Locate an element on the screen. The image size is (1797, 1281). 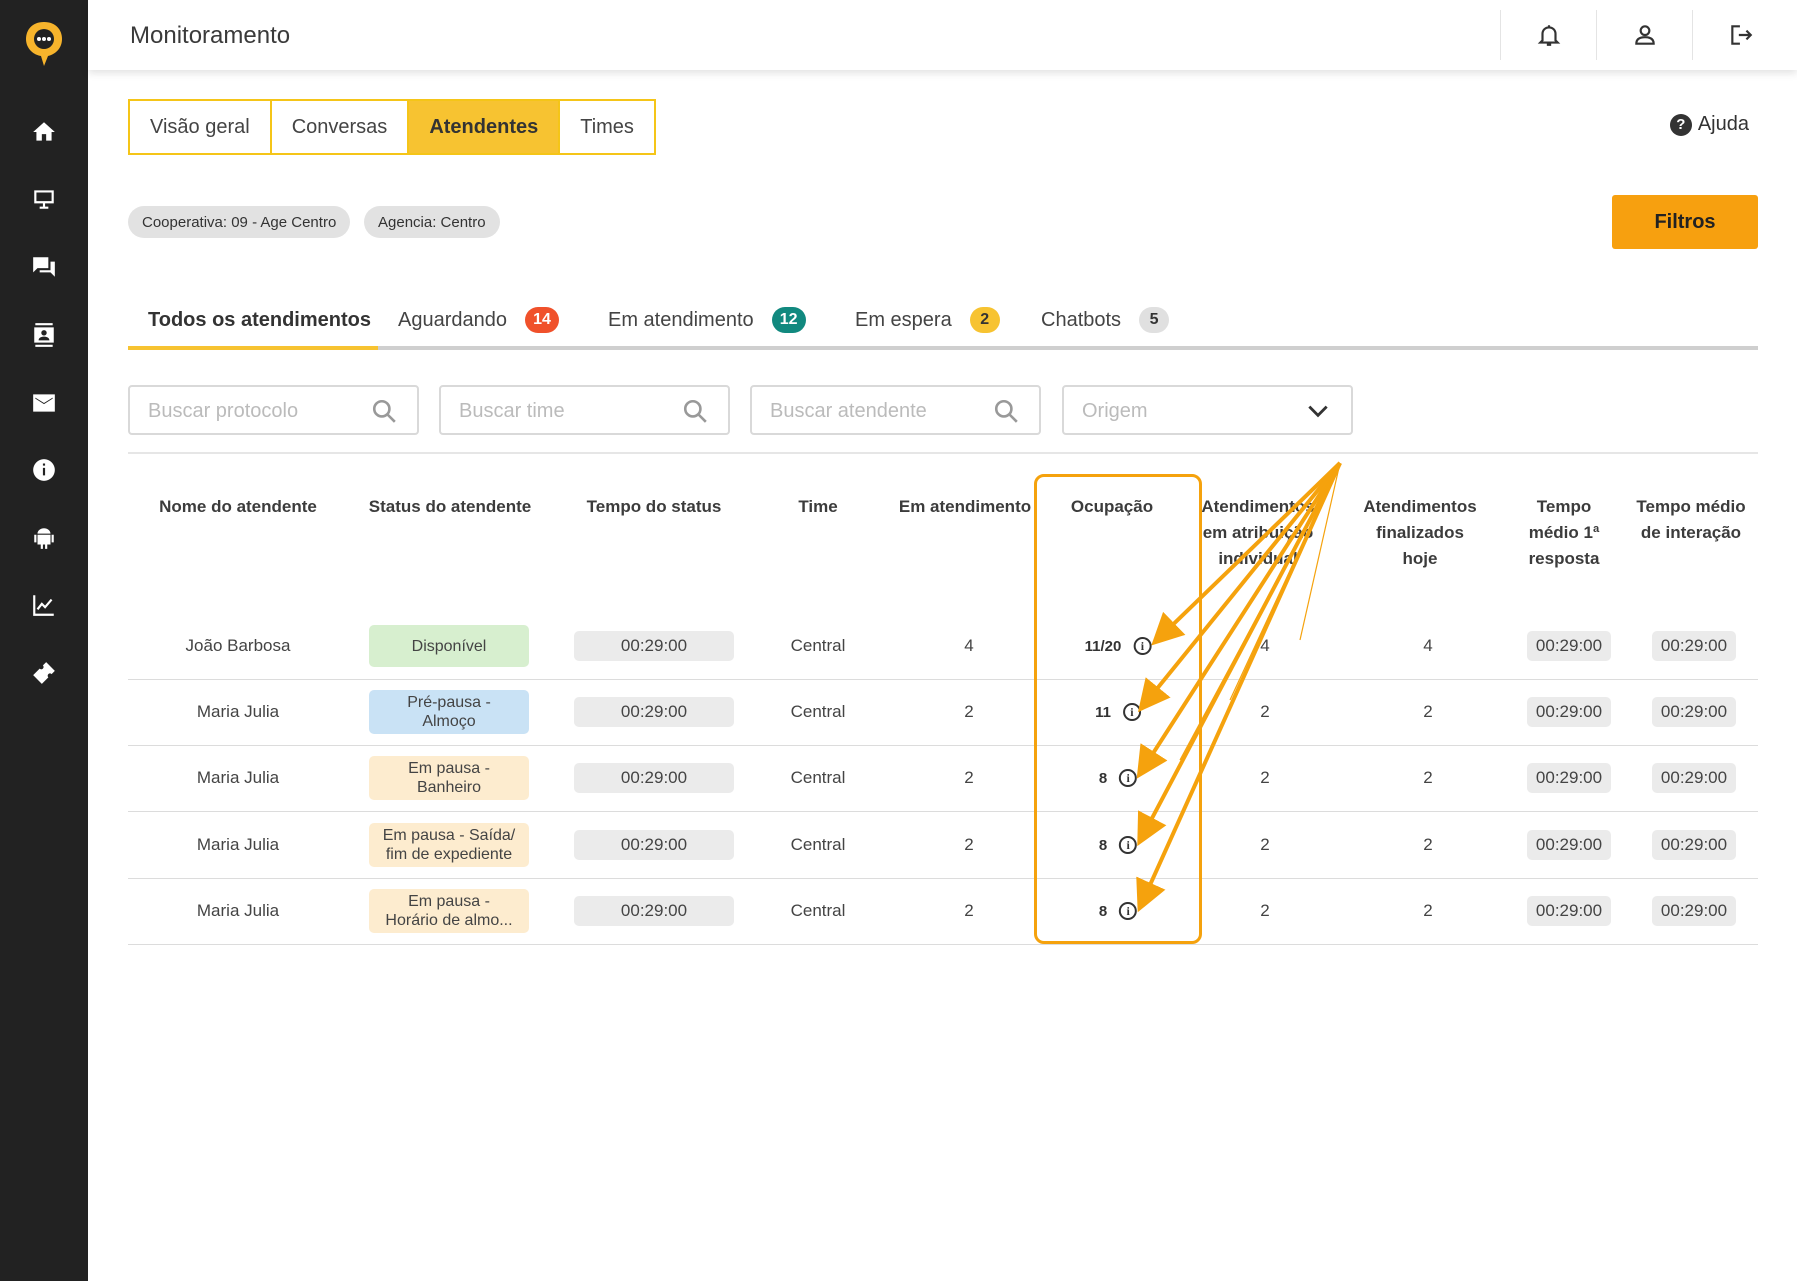
subtab-em-atendimento: Em atendimento 12 is located at coordinates (707, 320).